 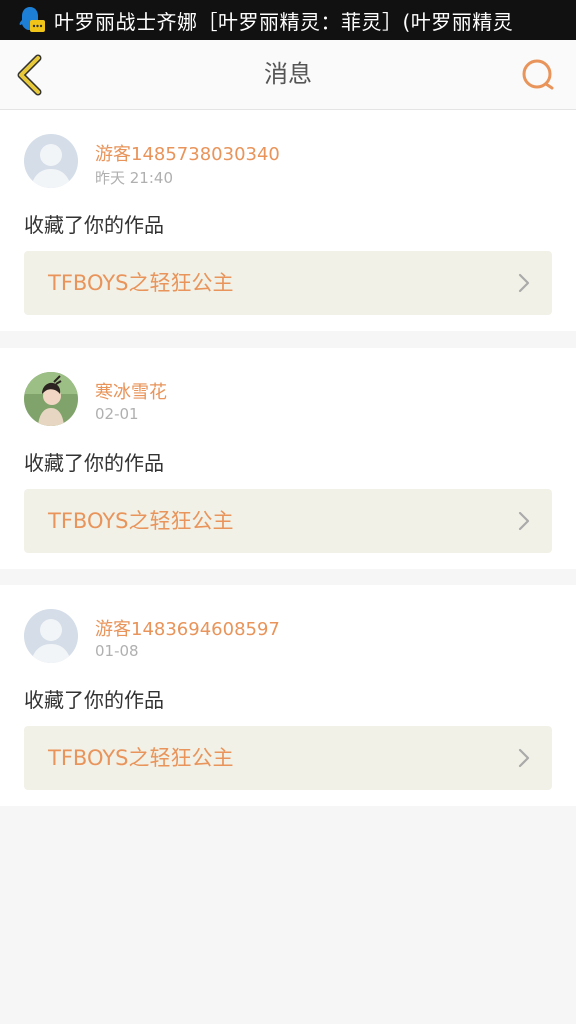 What do you see at coordinates (187, 153) in the screenshot?
I see `username: 游客1485738030340` at bounding box center [187, 153].